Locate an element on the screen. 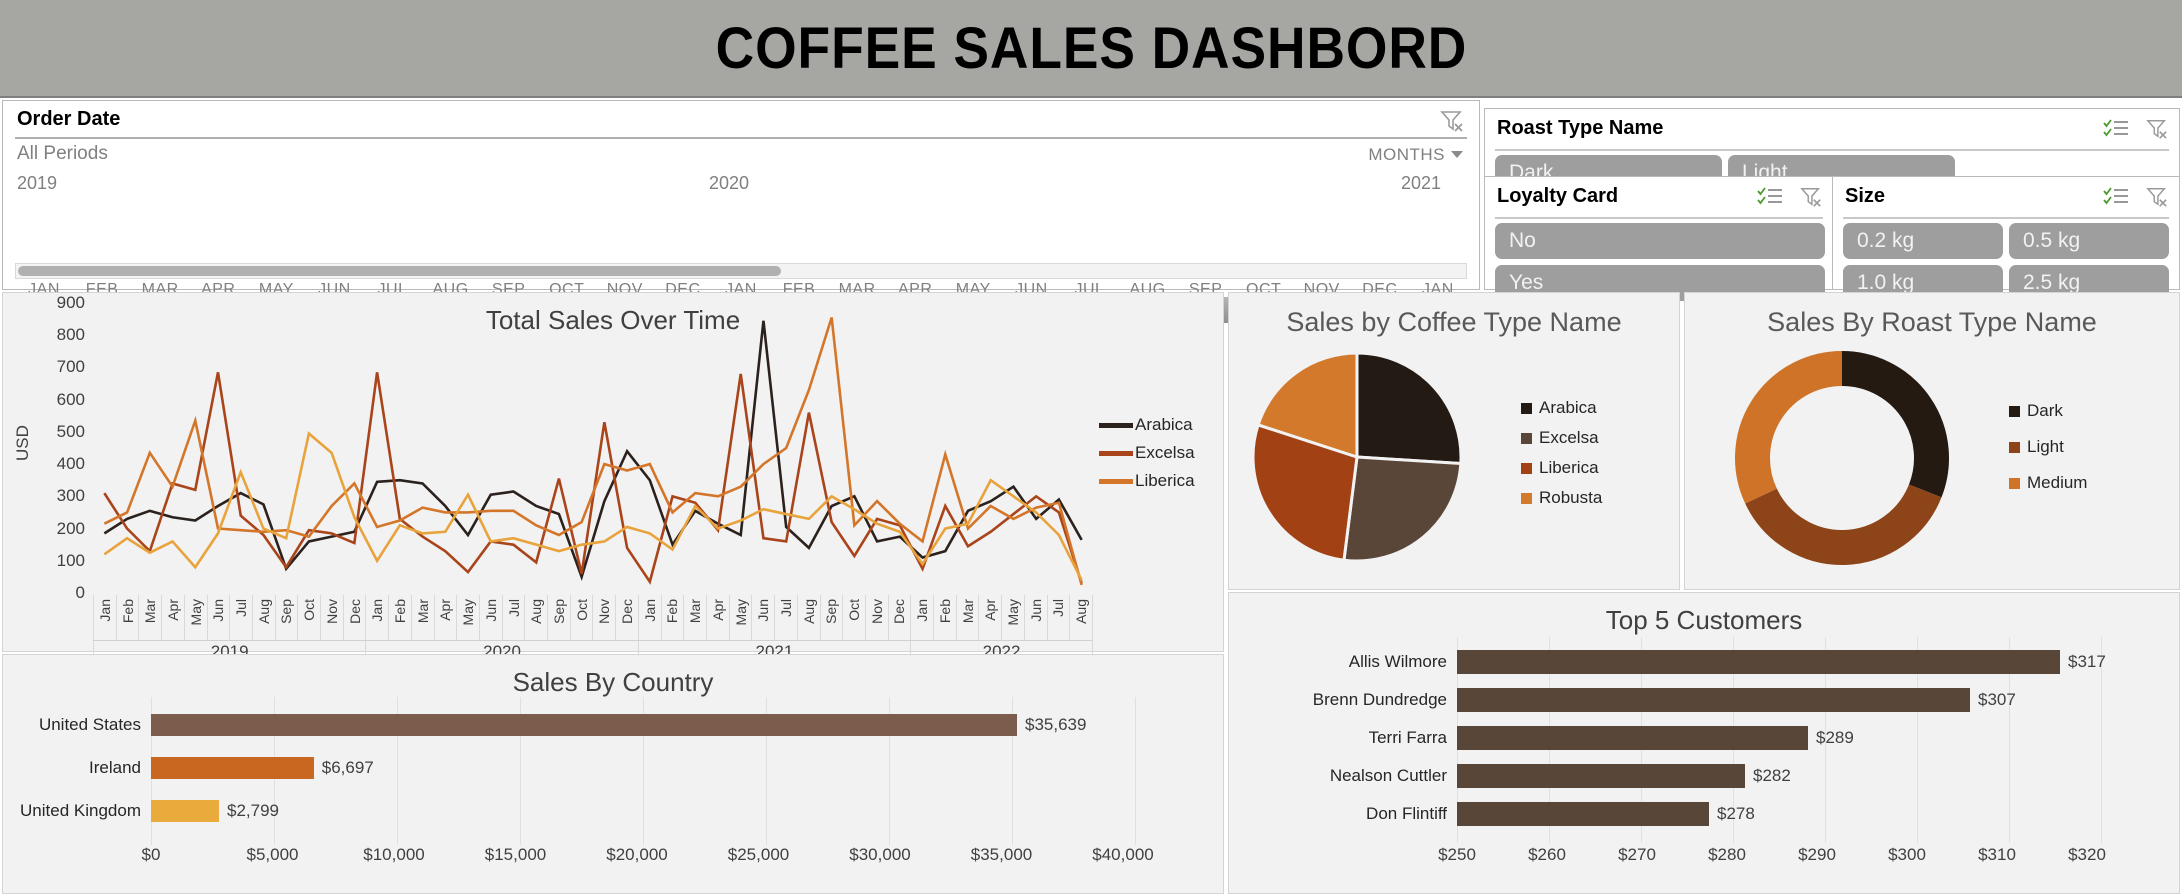 Image resolution: width=2182 pixels, height=896 pixels. x-tick-month: Jun is located at coordinates (218, 617).